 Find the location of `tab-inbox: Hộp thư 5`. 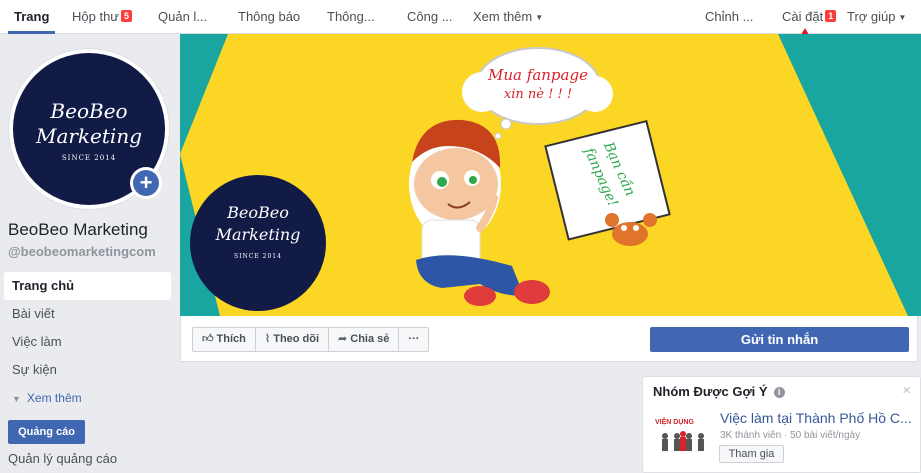

tab-inbox: Hộp thư 5 is located at coordinates (102, 17).